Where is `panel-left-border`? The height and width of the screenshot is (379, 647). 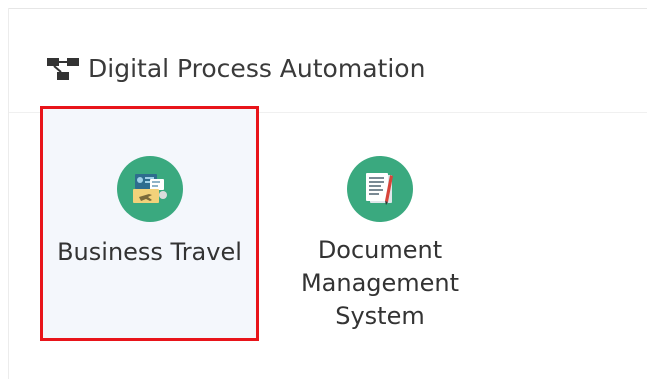 panel-left-border is located at coordinates (8, 193).